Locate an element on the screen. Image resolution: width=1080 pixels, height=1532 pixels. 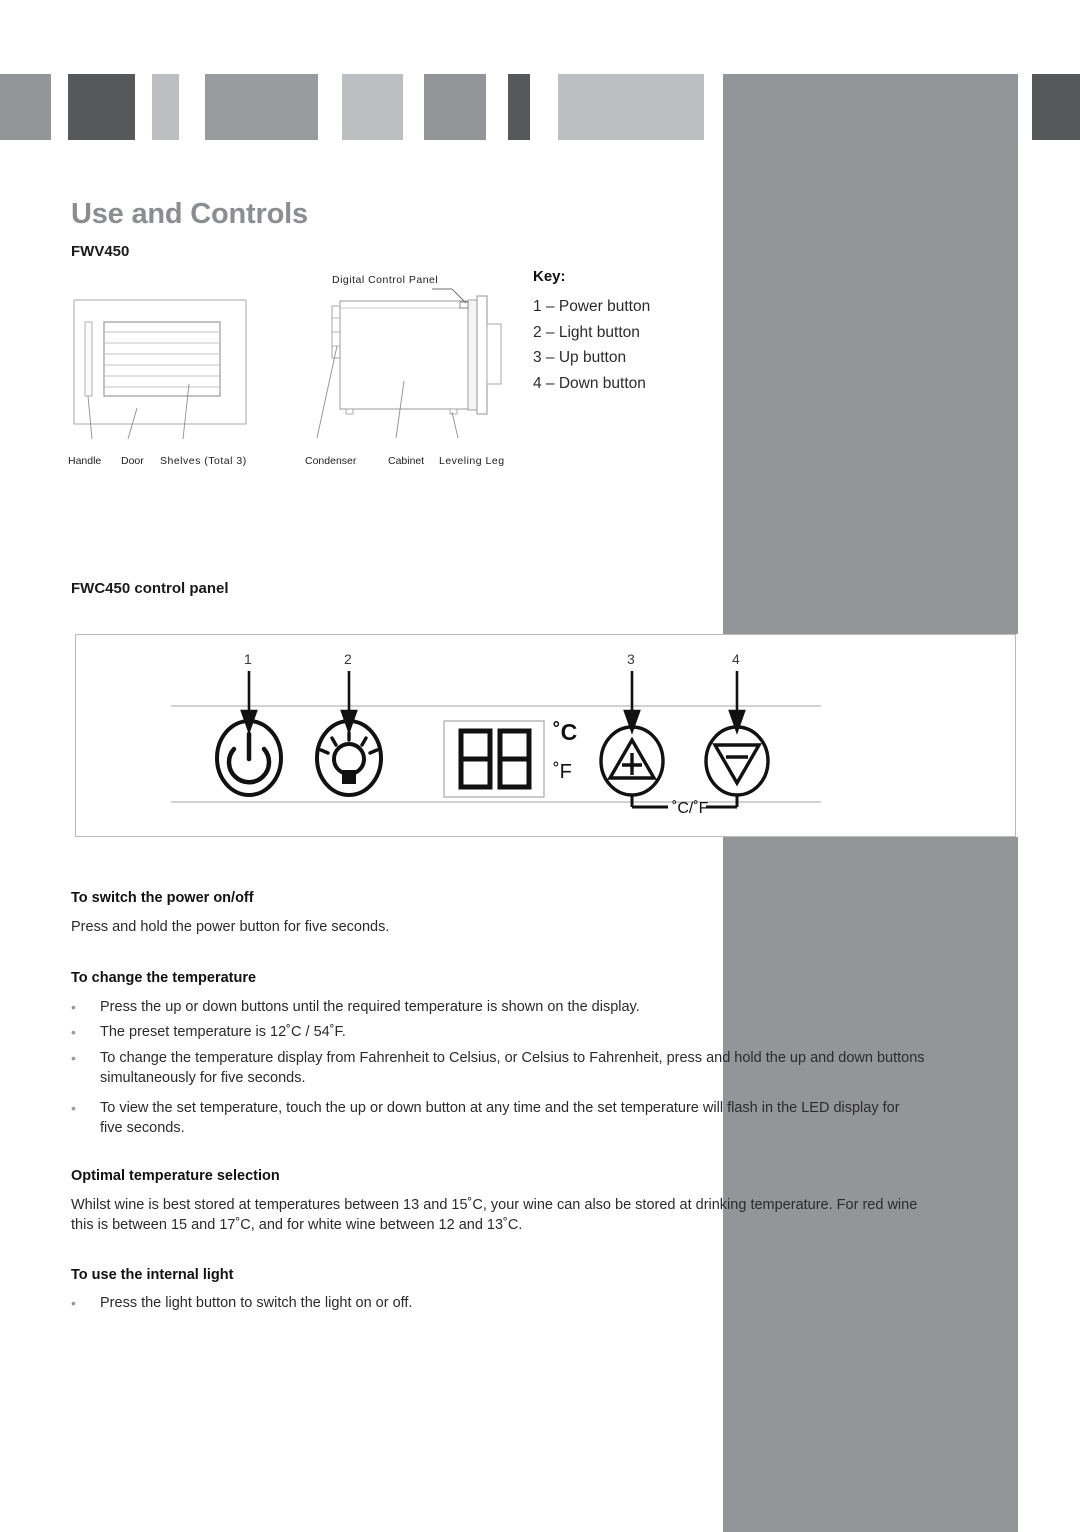
key-item-light: 2 – Light button is located at coordinates (586, 332).